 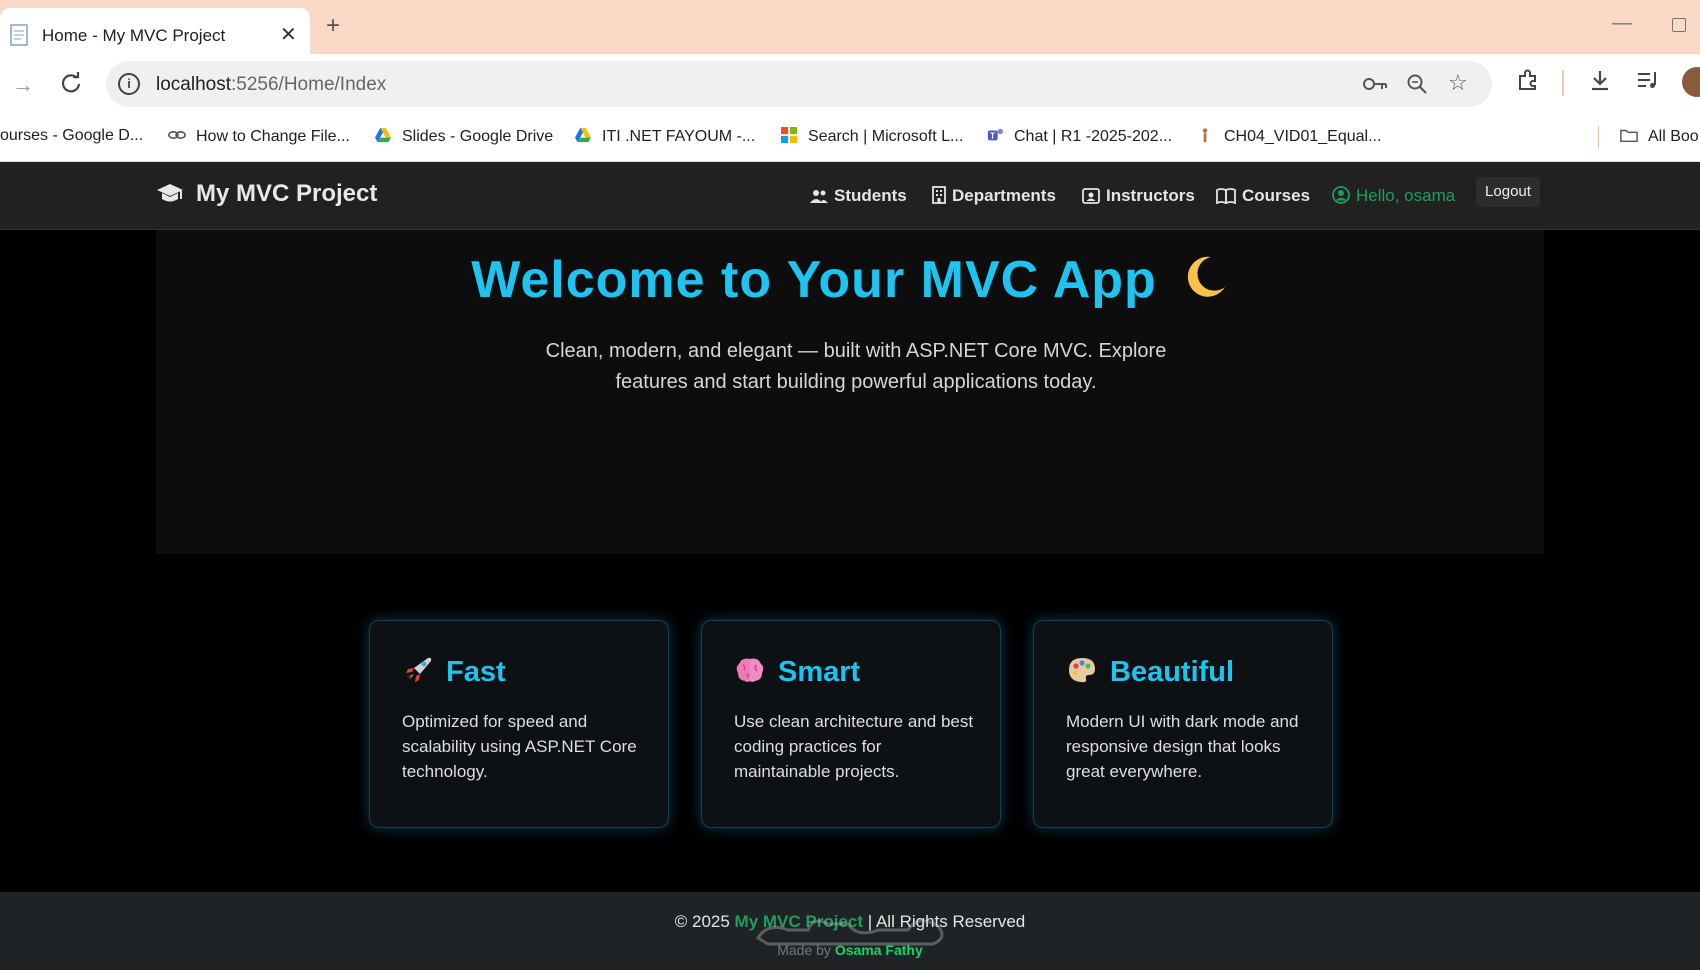 I want to click on teams-icon: T, so click(x=995, y=134).